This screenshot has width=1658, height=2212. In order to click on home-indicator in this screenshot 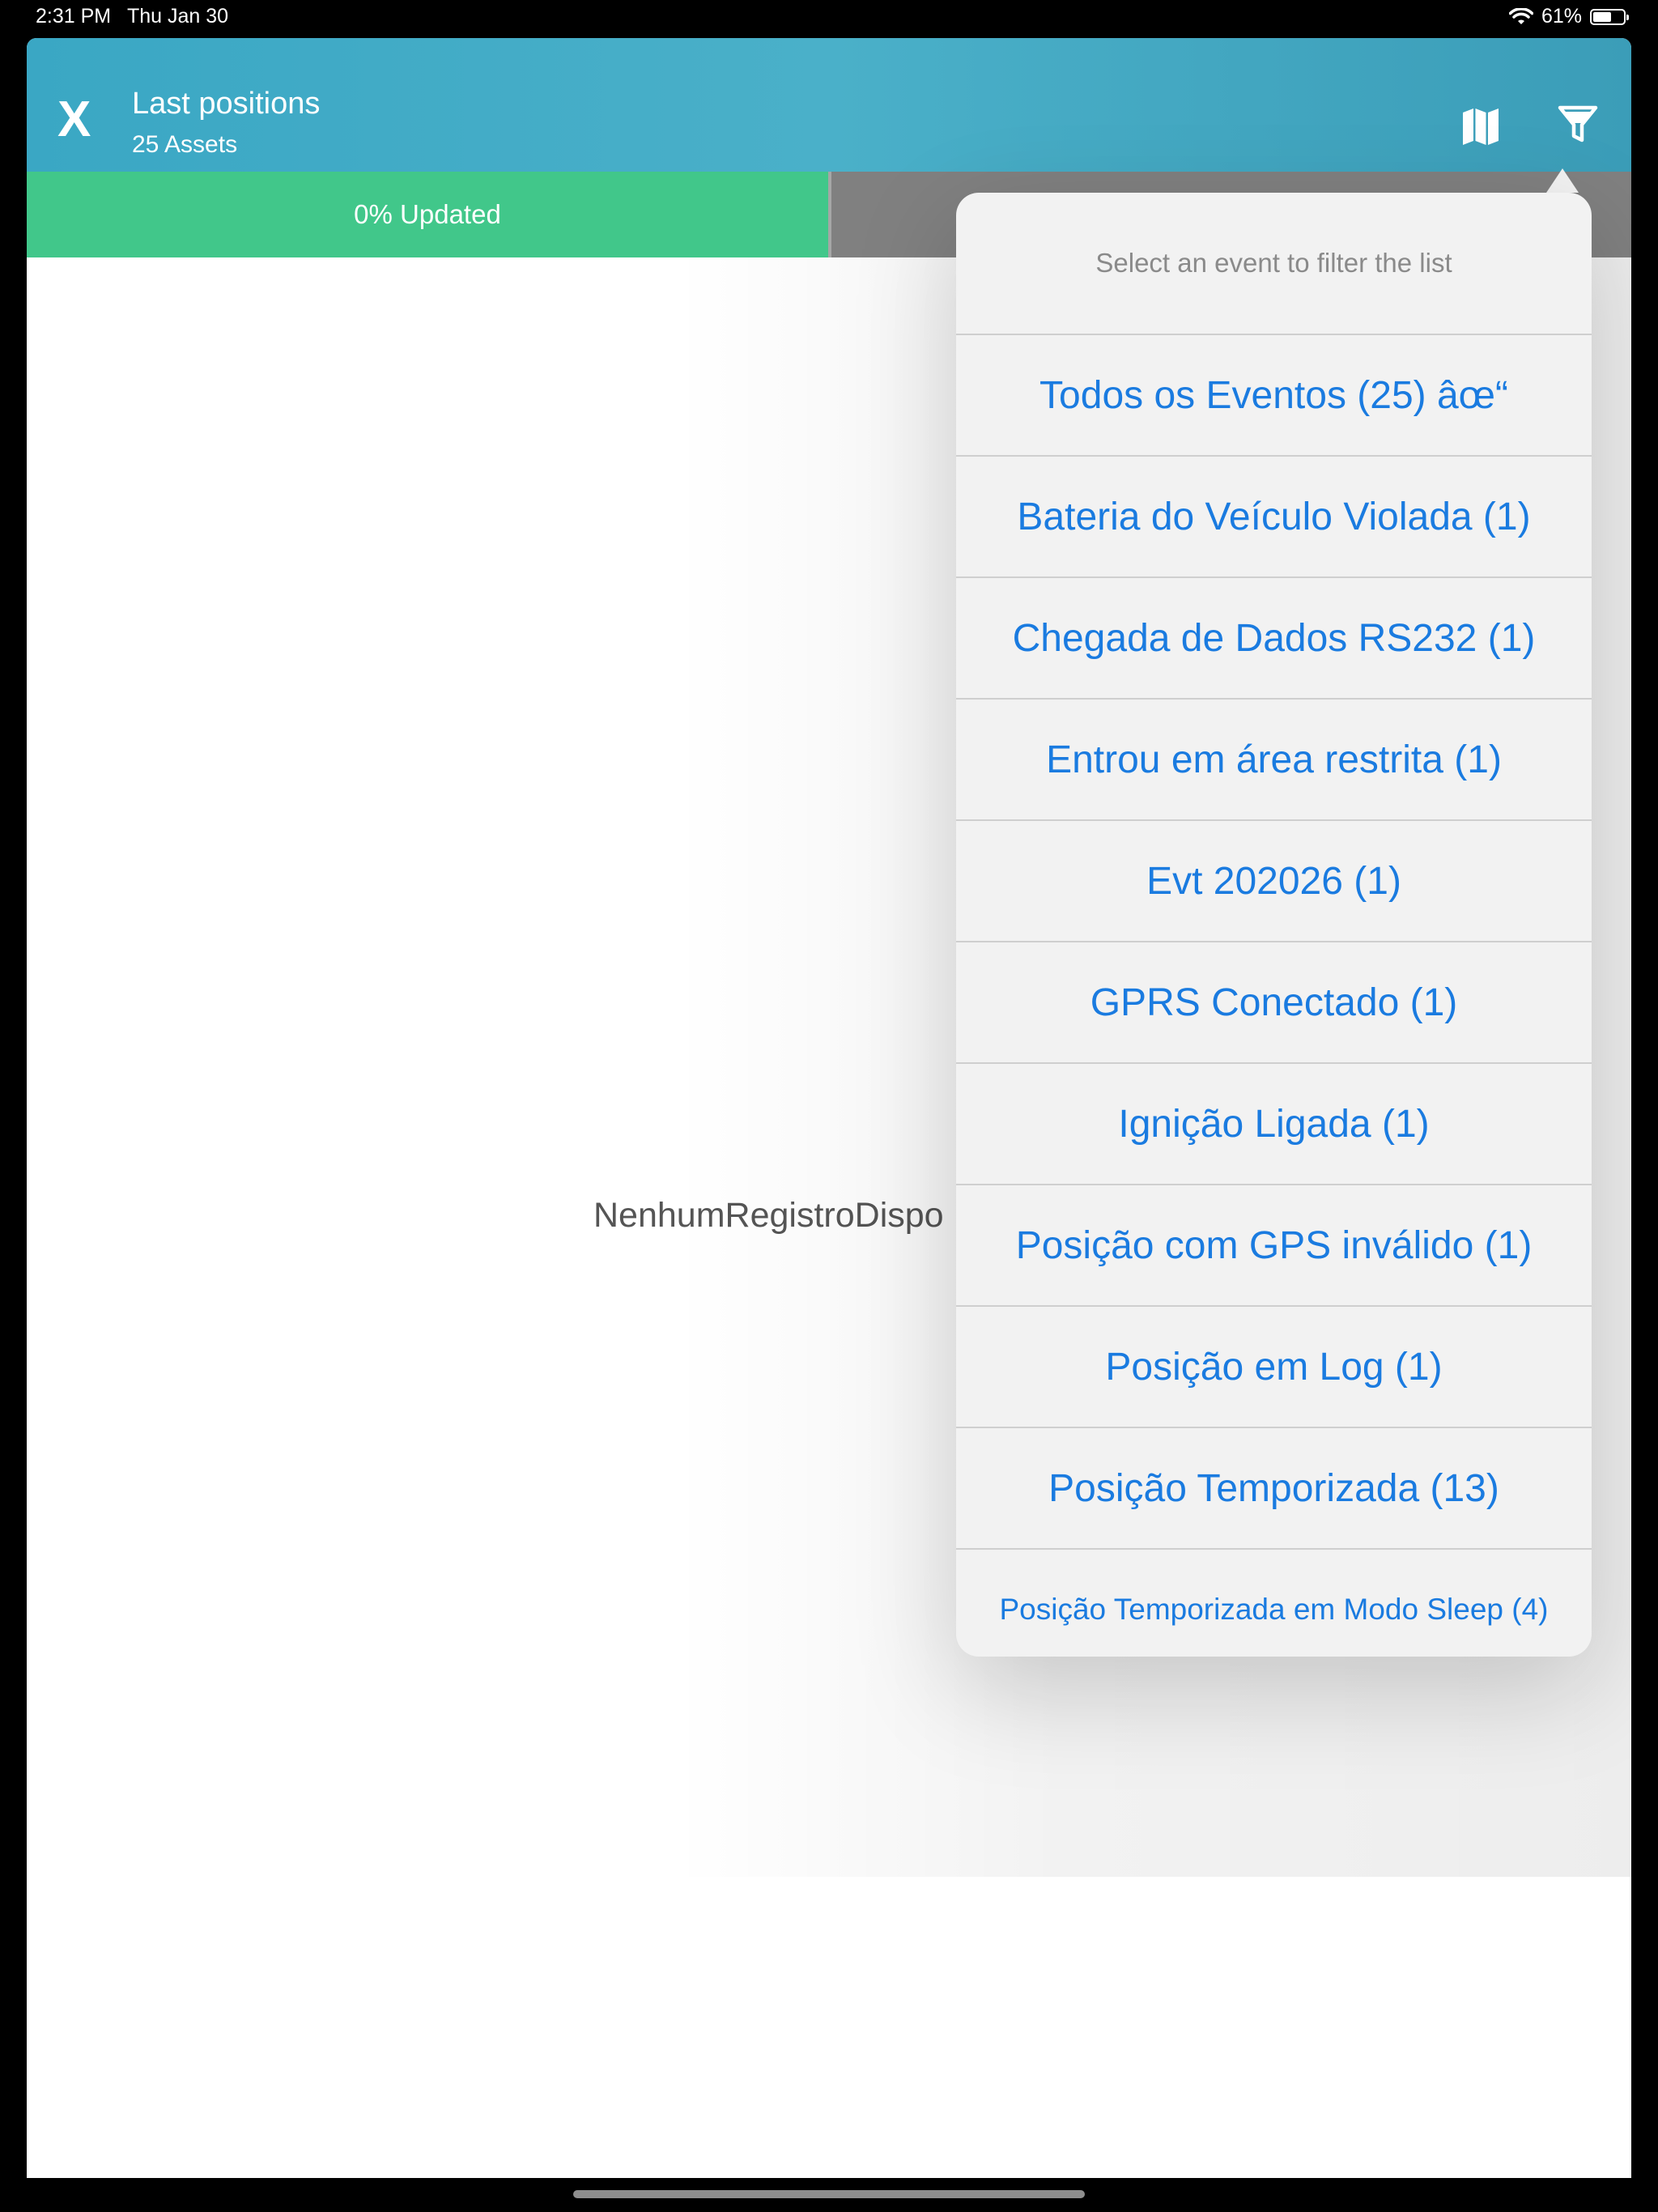, I will do `click(829, 2194)`.